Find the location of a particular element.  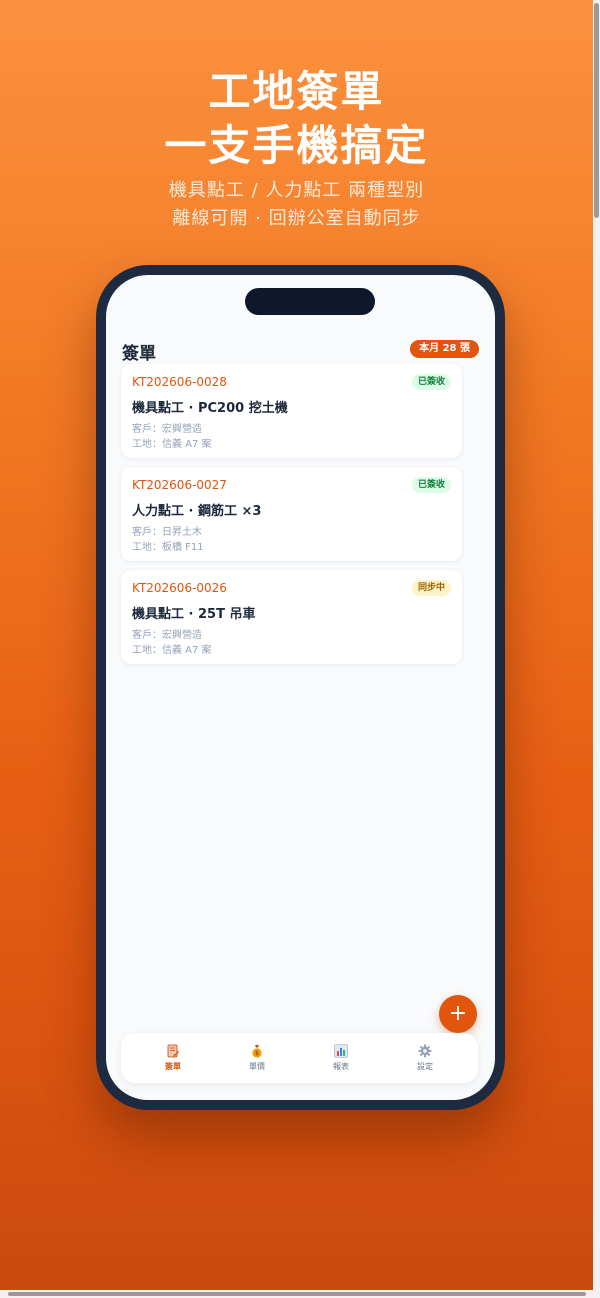

ticket-code: KT202606-0027 is located at coordinates (179, 485).